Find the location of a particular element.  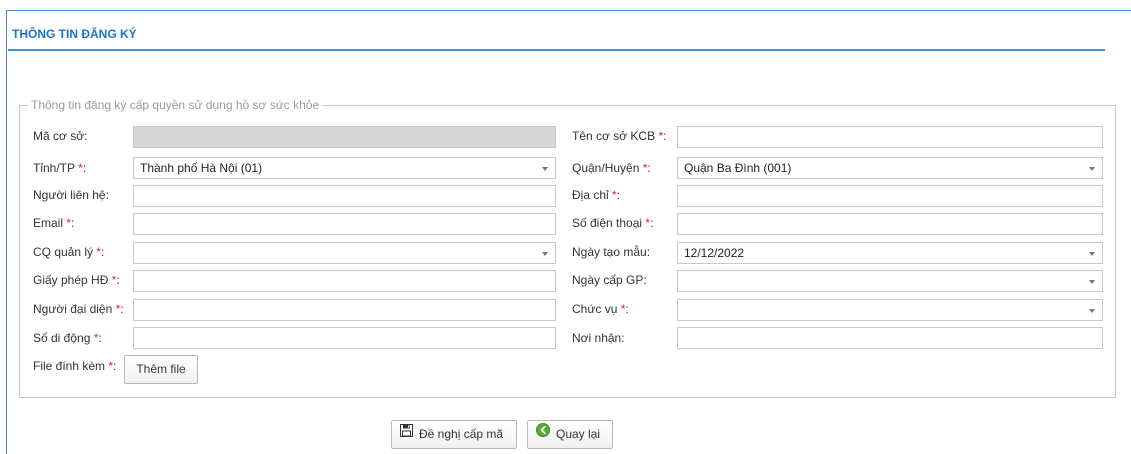

noi-nhan-field is located at coordinates (890, 338).